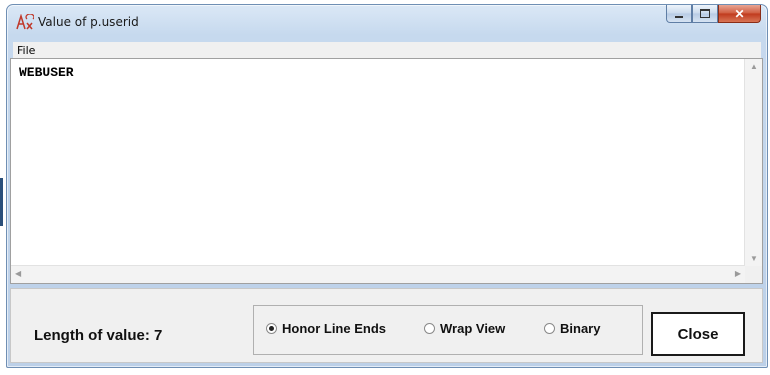 This screenshot has width=770, height=375. What do you see at coordinates (698, 334) in the screenshot?
I see `close-button: Close` at bounding box center [698, 334].